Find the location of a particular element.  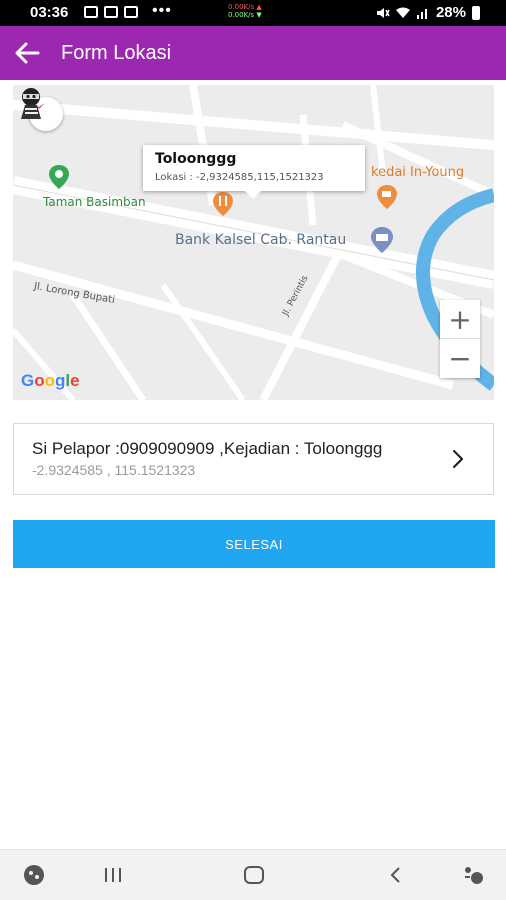

thief-marker-icon is located at coordinates (31, 103).